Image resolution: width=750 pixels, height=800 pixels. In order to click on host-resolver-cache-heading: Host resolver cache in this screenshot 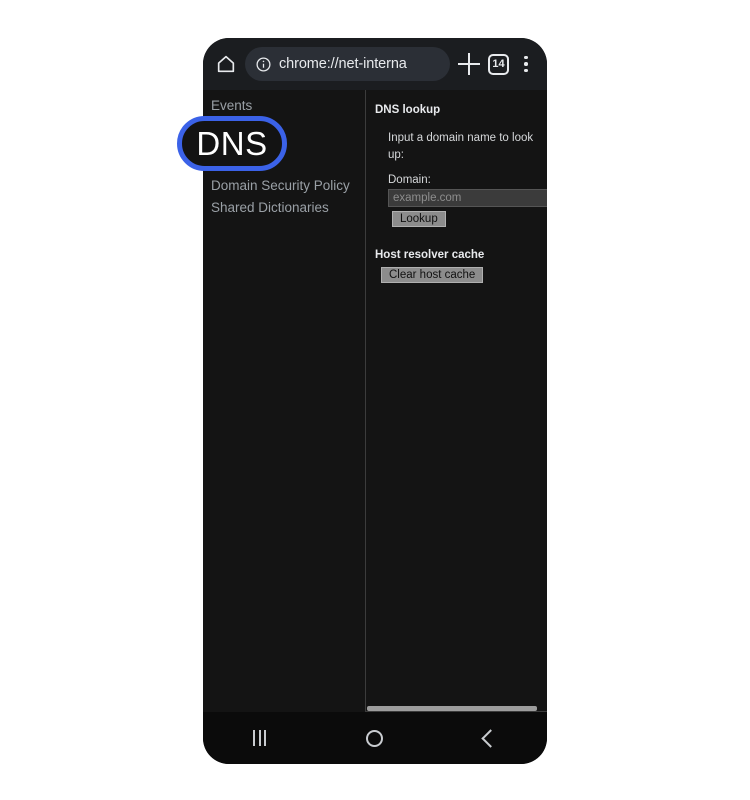, I will do `click(430, 255)`.